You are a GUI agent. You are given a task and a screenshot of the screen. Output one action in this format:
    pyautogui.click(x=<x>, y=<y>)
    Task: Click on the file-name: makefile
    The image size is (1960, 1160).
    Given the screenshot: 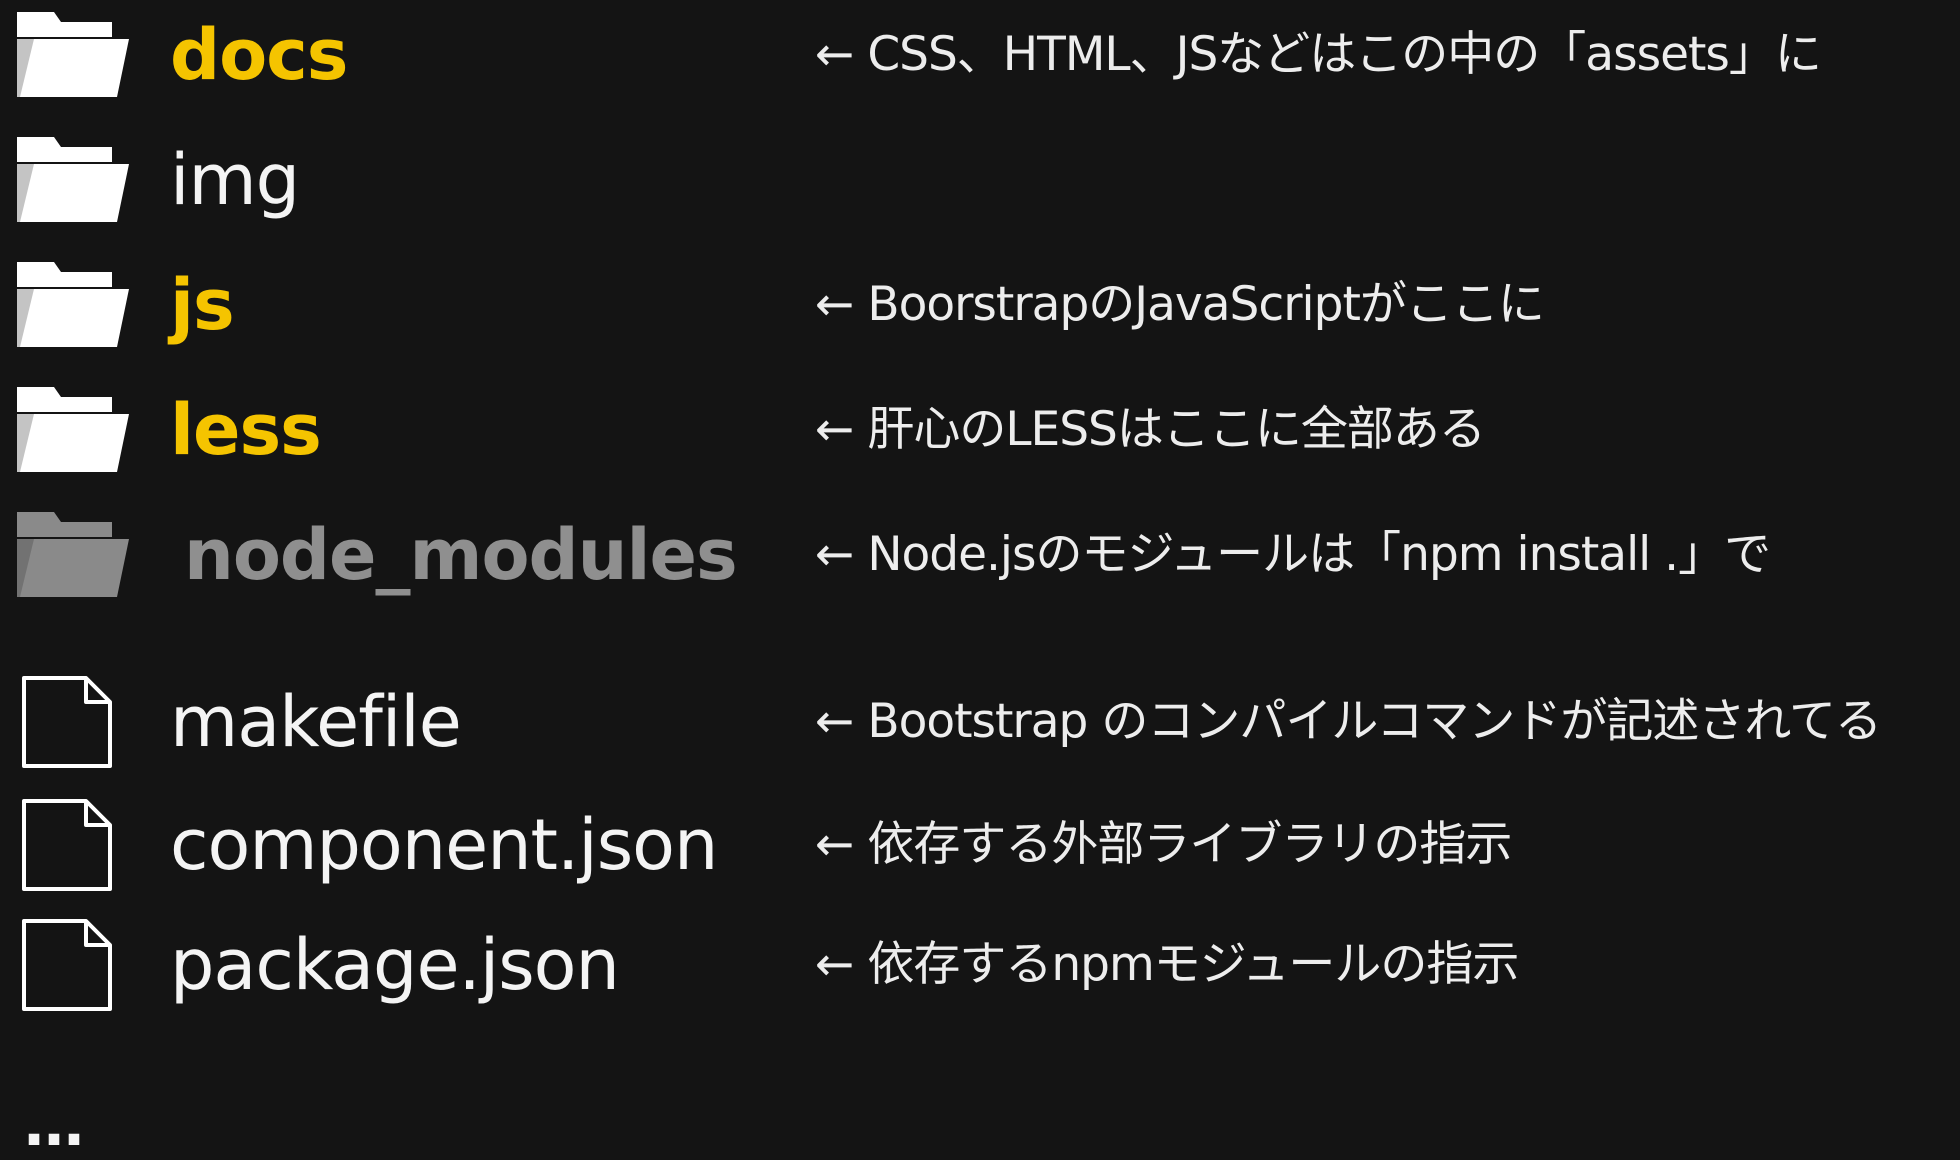 What is the action you would take?
    pyautogui.click(x=316, y=722)
    